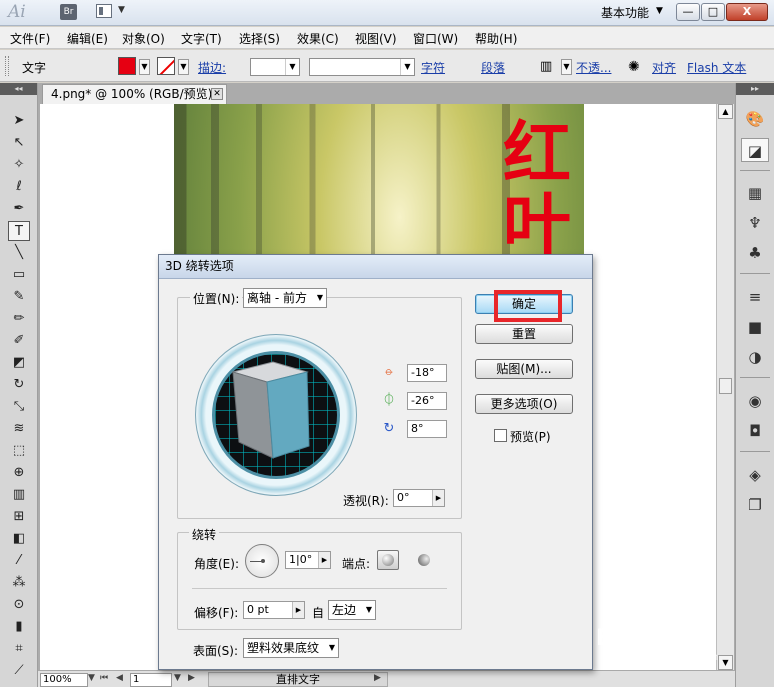 The height and width of the screenshot is (687, 774). What do you see at coordinates (19, 539) in the screenshot?
I see `gradient-tool-icon: ◧` at bounding box center [19, 539].